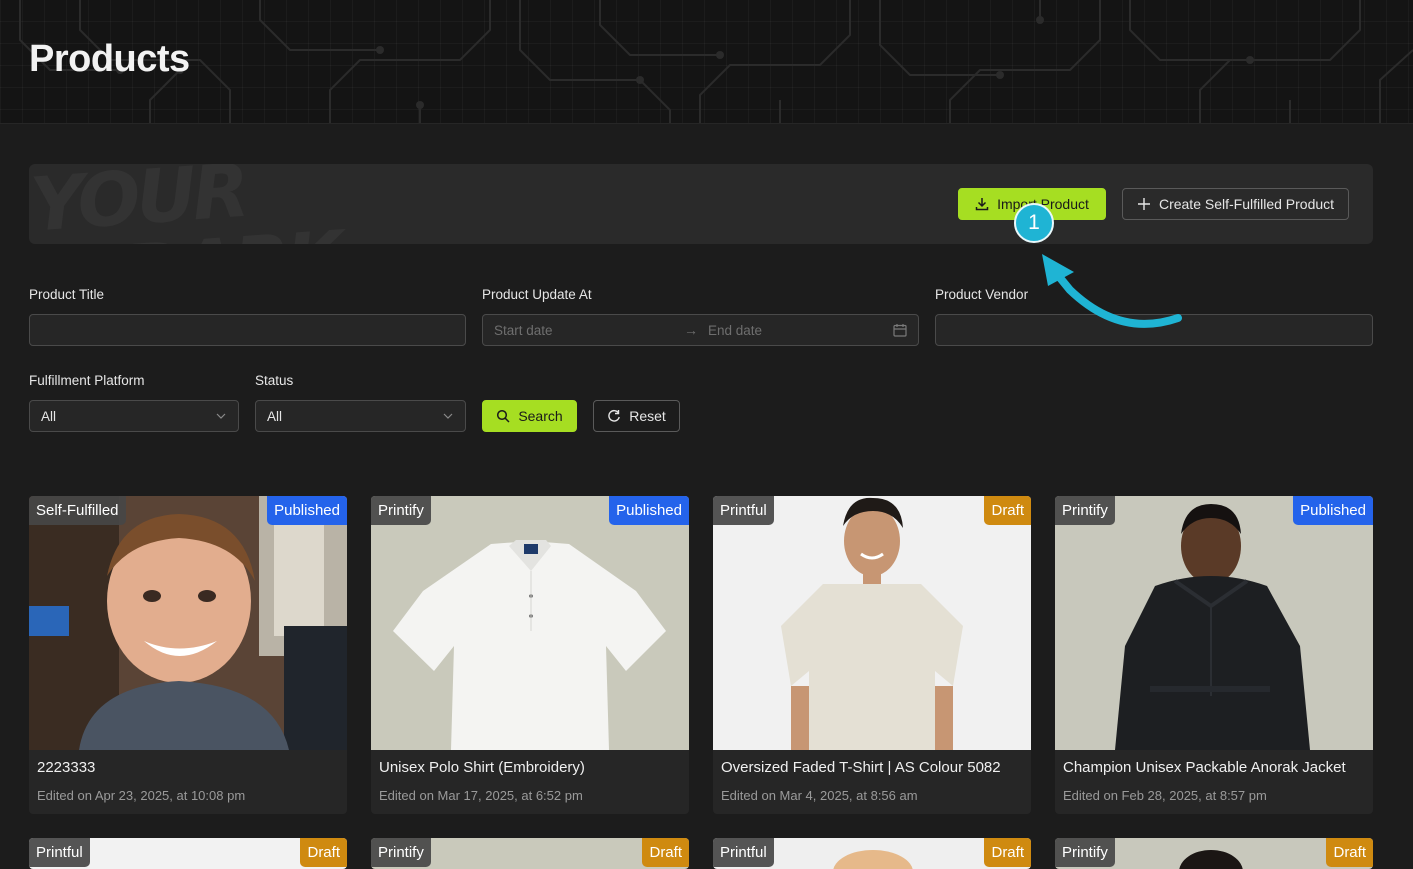 Image resolution: width=1413 pixels, height=869 pixels. What do you see at coordinates (67, 294) in the screenshot?
I see `product-title-label: Product Title` at bounding box center [67, 294].